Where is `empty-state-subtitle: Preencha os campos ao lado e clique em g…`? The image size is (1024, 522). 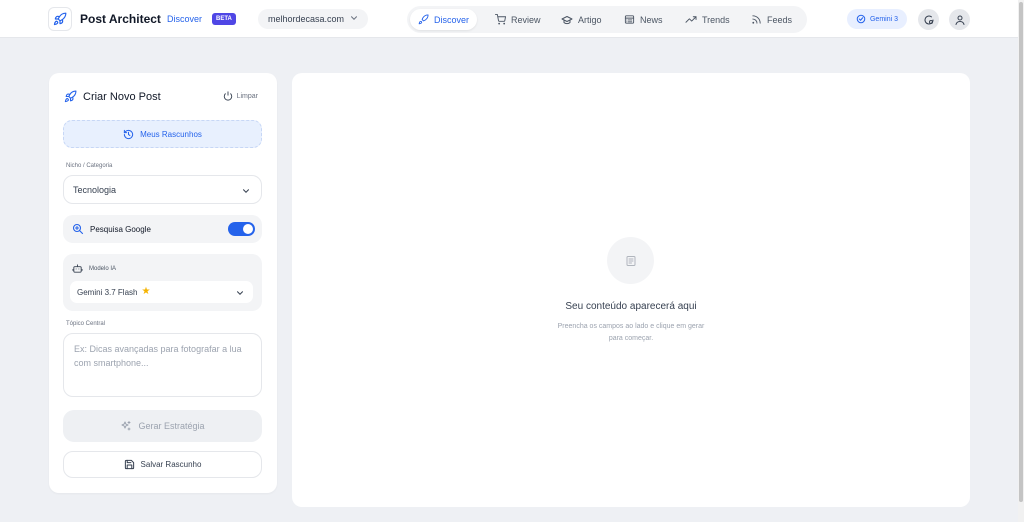
empty-state-subtitle: Preencha os campos ao lado e clique em g… is located at coordinates (631, 333).